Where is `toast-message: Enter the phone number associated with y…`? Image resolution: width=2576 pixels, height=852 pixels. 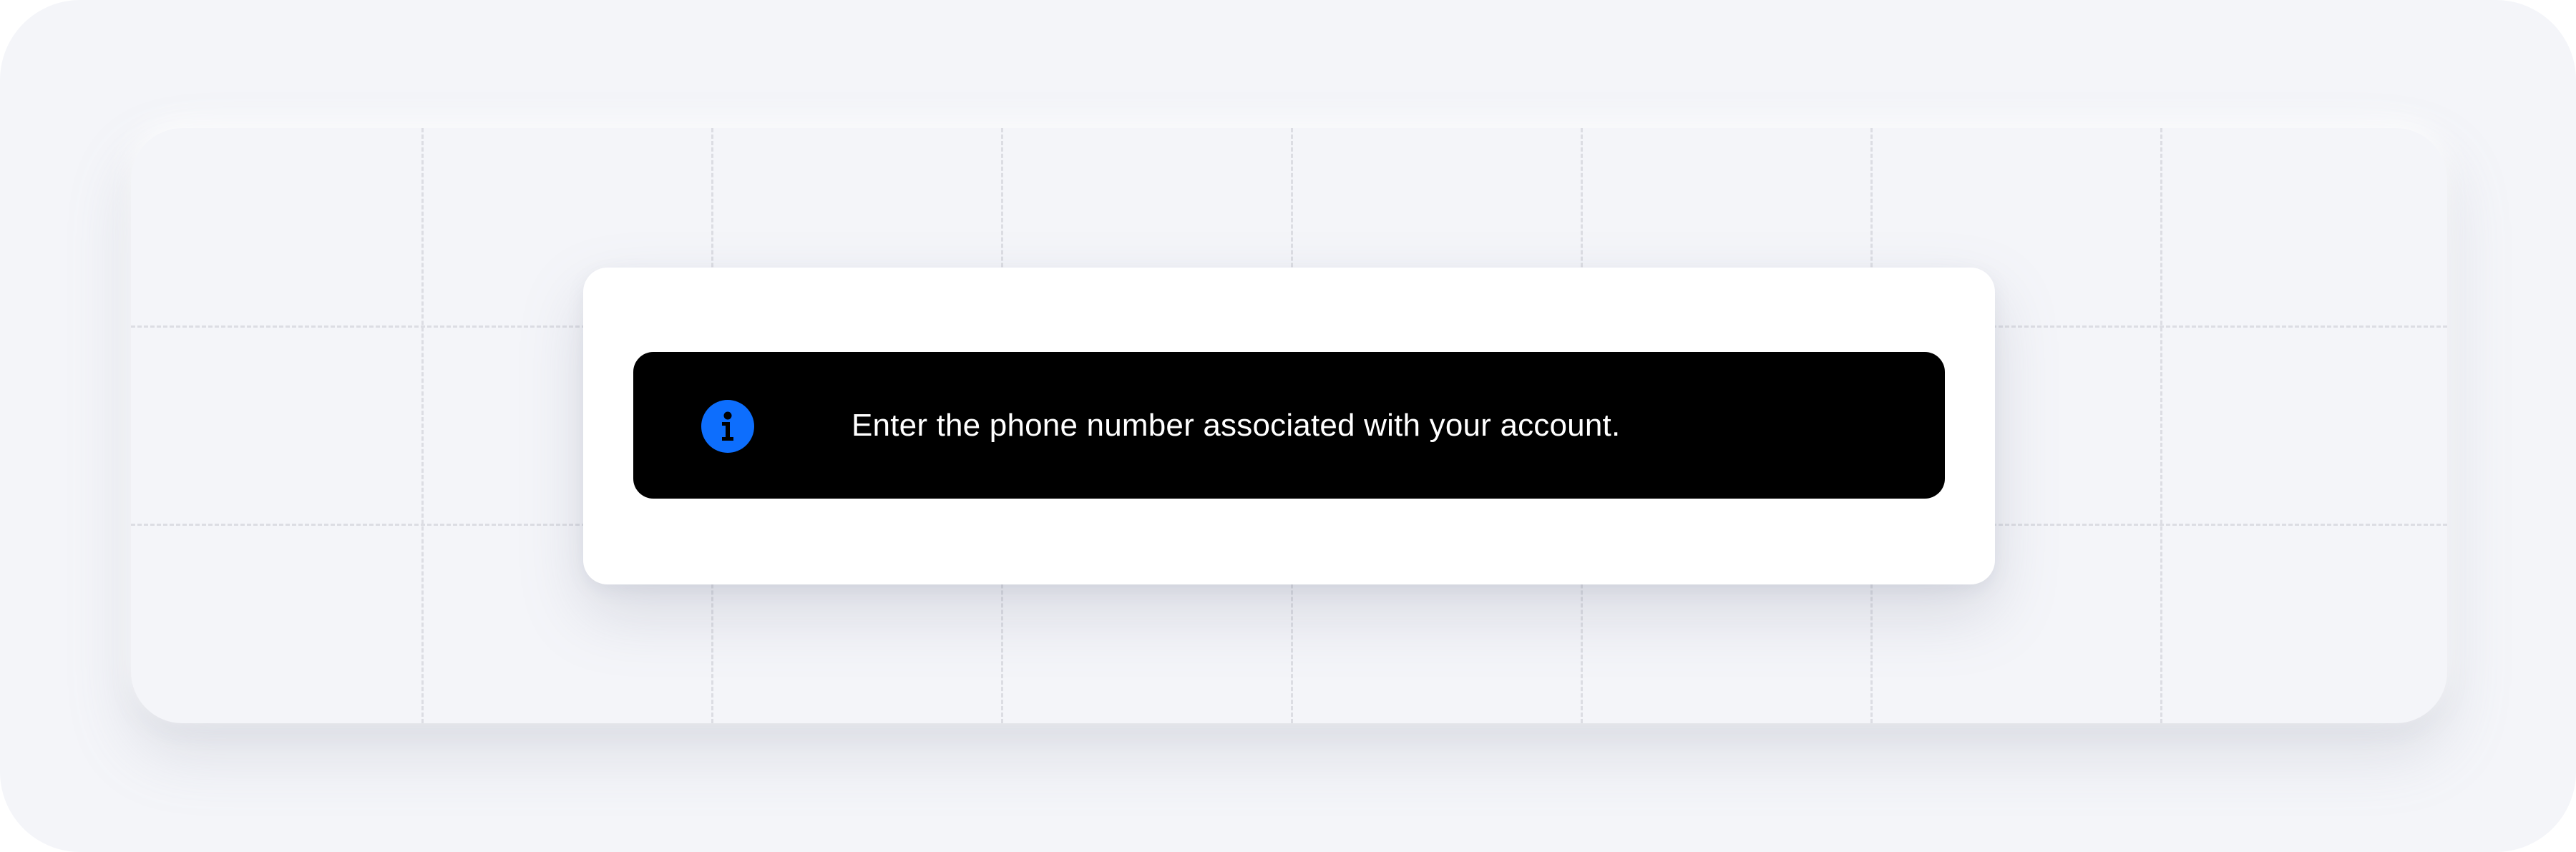
toast-message: Enter the phone number associated with y… is located at coordinates (1236, 425).